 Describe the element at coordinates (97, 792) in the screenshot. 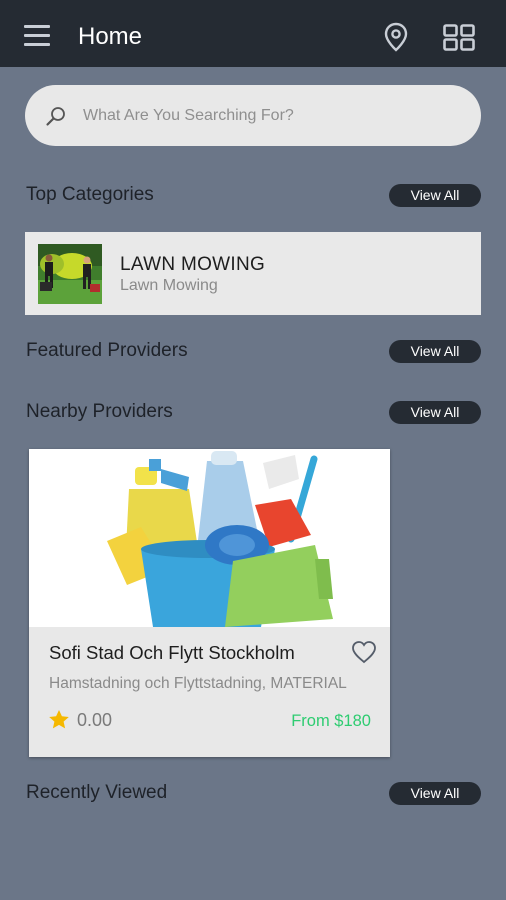

I see `section-title-recently-viewed: Recently Viewed` at that location.